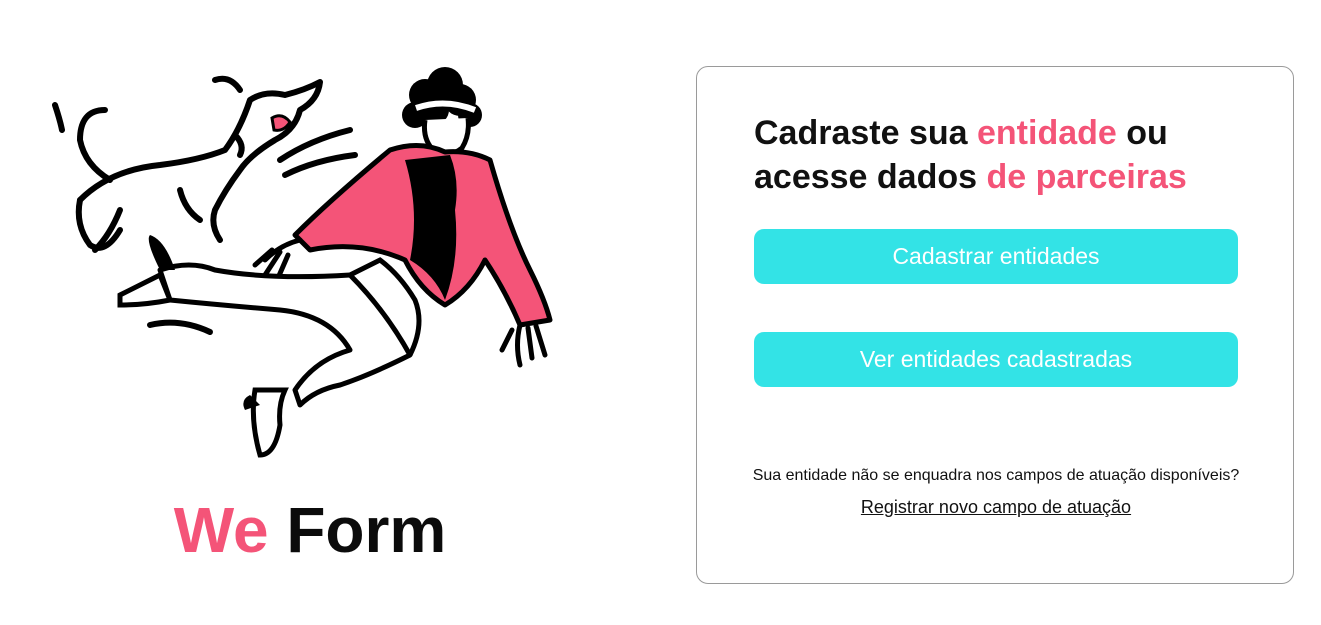  What do you see at coordinates (1086, 177) in the screenshot?
I see `headline-accent-parceiras: de parceiras` at bounding box center [1086, 177].